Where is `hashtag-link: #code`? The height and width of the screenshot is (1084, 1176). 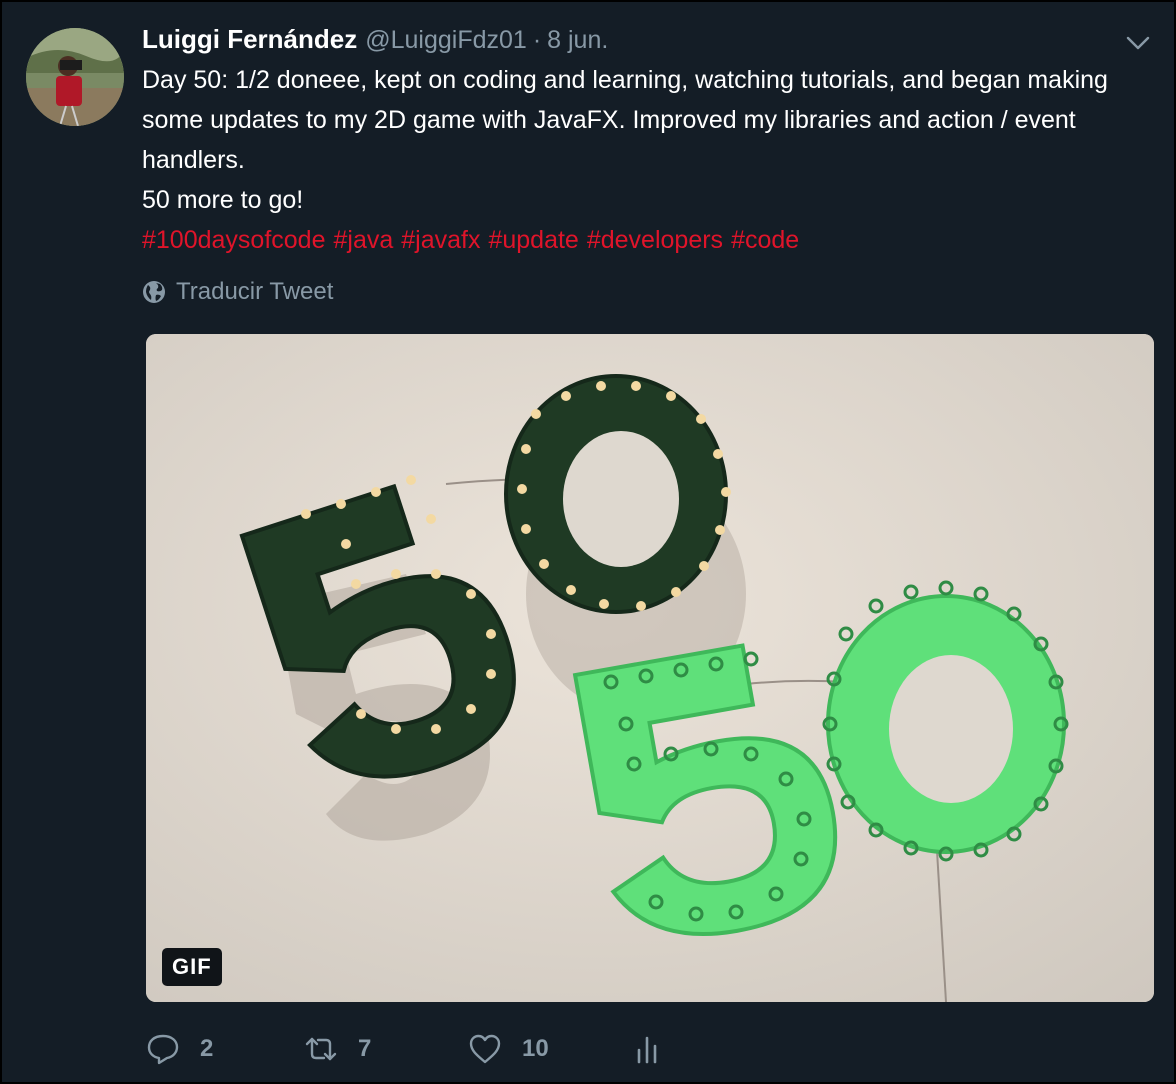 hashtag-link: #code is located at coordinates (765, 240).